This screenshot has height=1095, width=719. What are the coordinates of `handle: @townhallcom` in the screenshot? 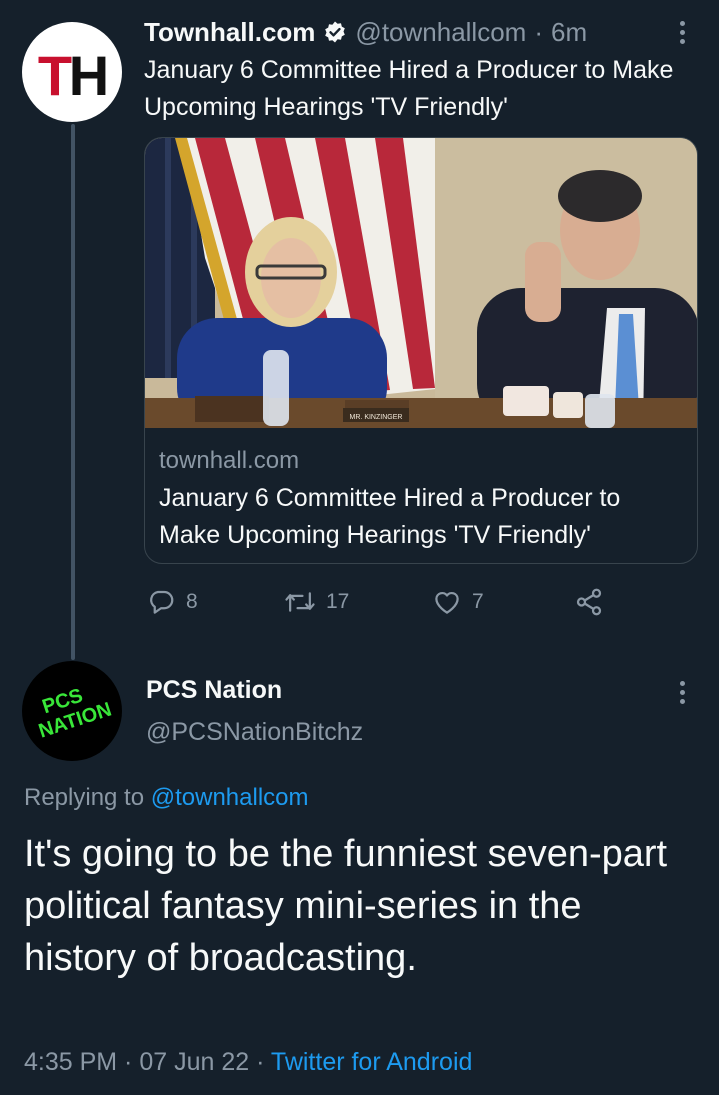 It's located at (440, 32).